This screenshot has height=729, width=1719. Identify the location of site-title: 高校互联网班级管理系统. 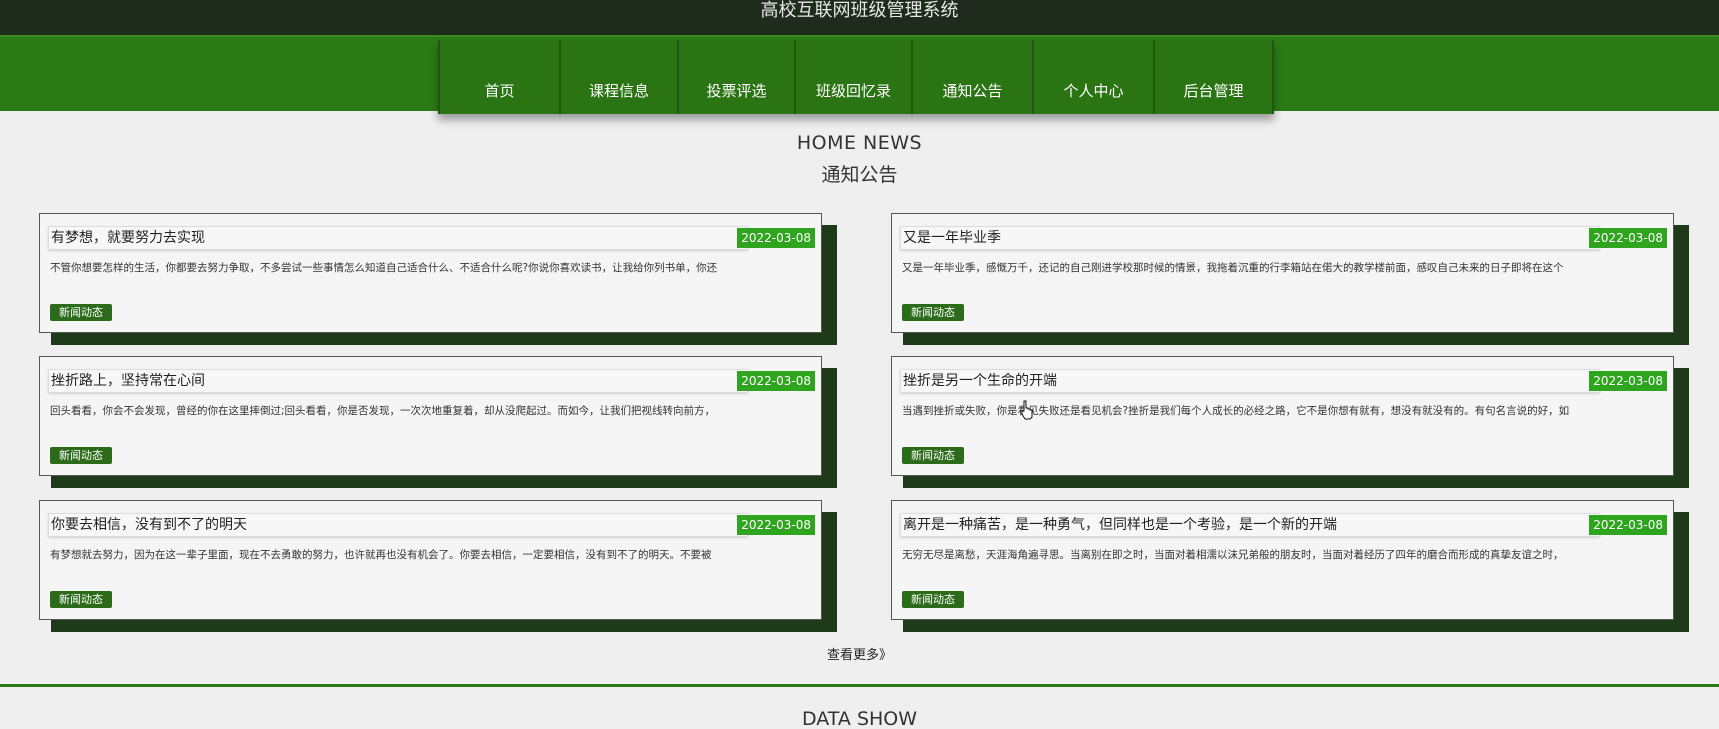
(859, 10).